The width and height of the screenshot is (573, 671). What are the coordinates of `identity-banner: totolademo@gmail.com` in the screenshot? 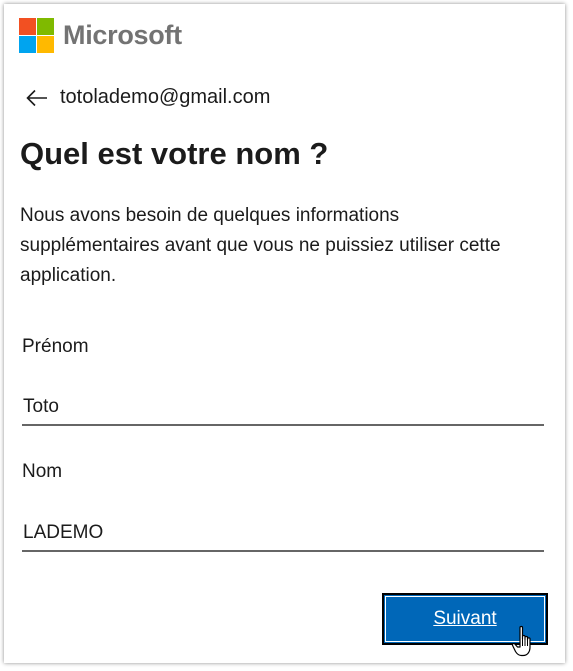 It's located at (148, 97).